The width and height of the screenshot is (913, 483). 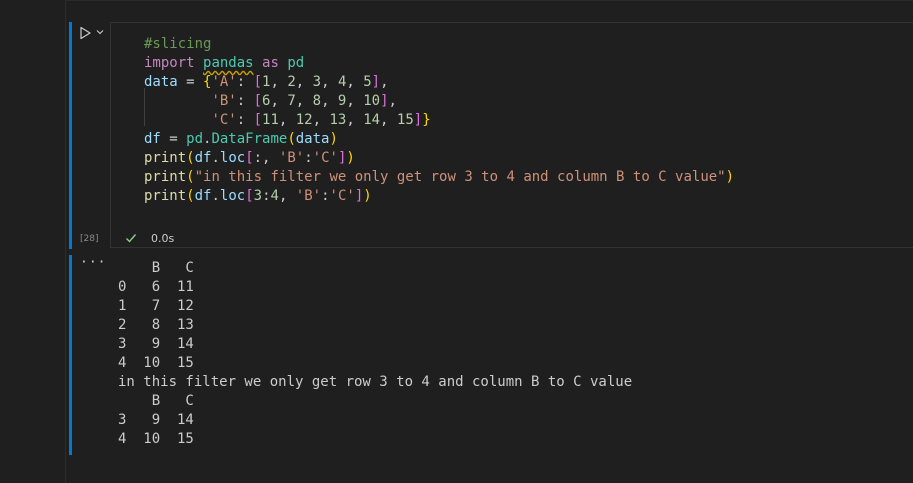 What do you see at coordinates (70, 135) in the screenshot?
I see `cell-focus-bar` at bounding box center [70, 135].